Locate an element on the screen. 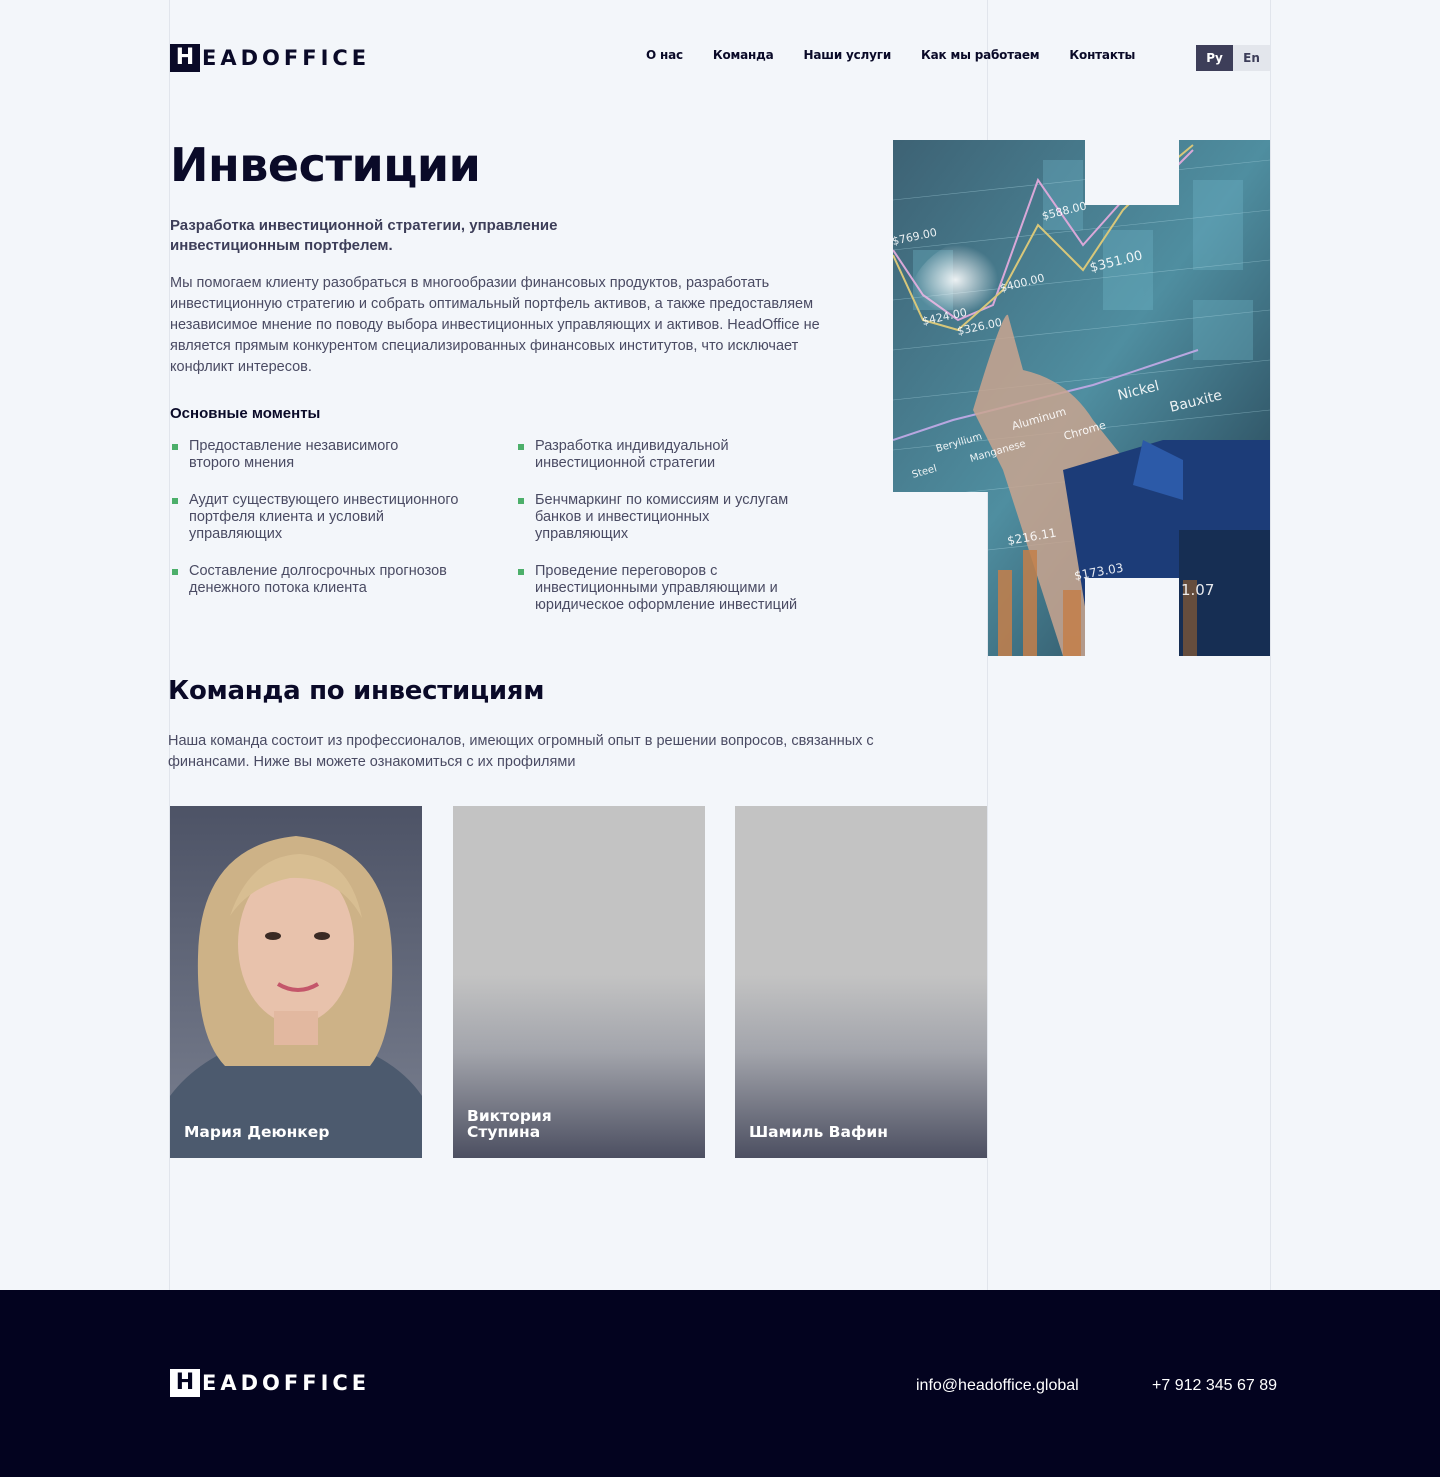 This screenshot has height=1477, width=1440. team-member-card: Мария Деюнкер is located at coordinates (296, 982).